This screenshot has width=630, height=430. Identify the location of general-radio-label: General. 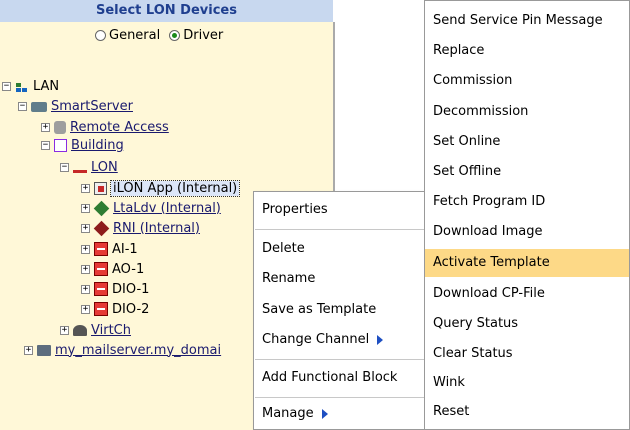
(134, 35).